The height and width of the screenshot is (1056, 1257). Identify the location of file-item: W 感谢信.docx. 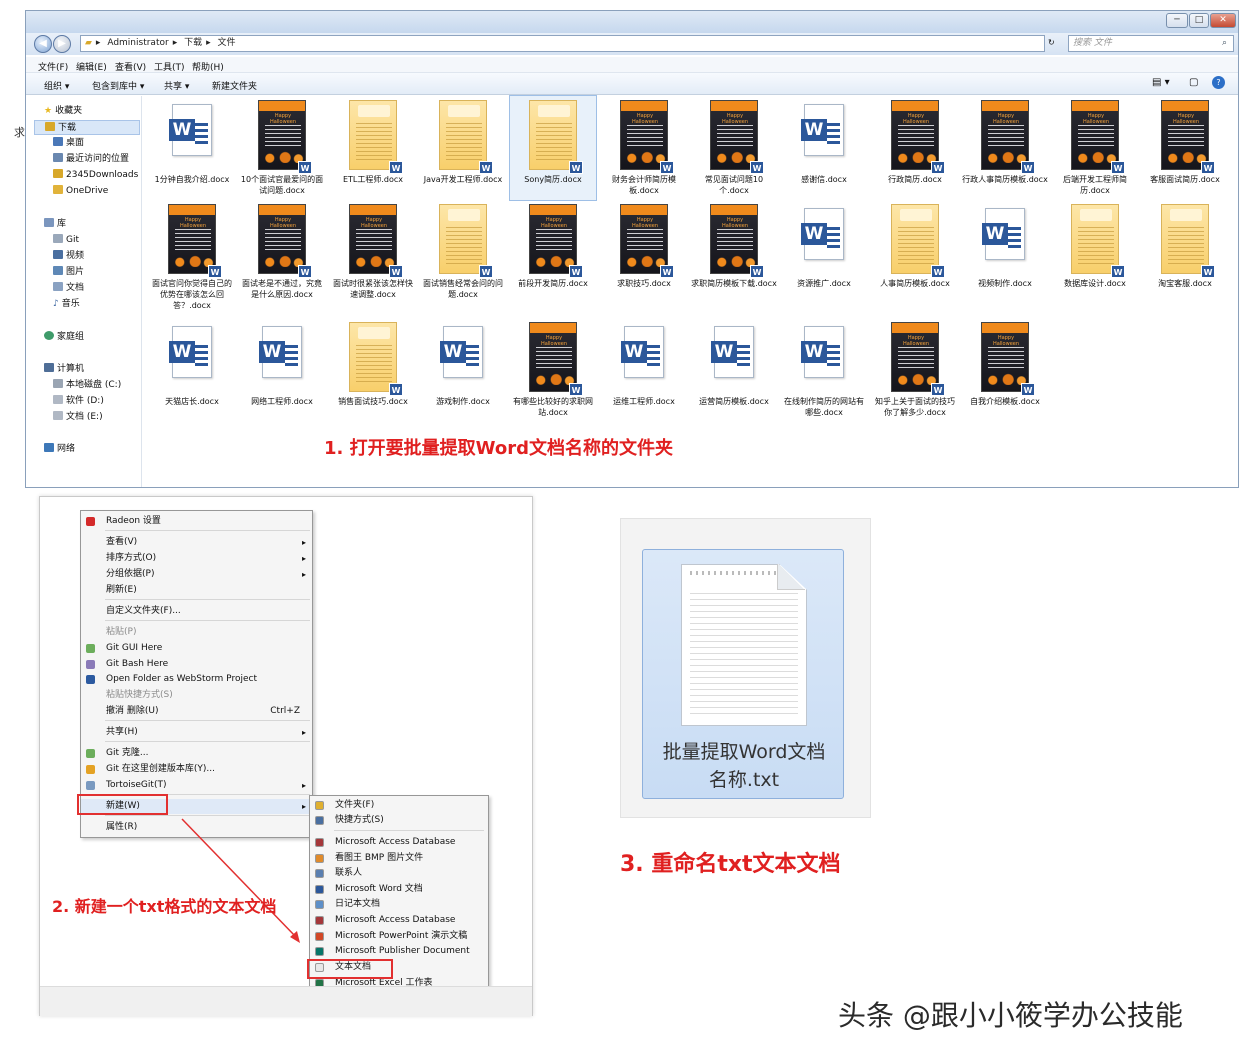
(824, 148).